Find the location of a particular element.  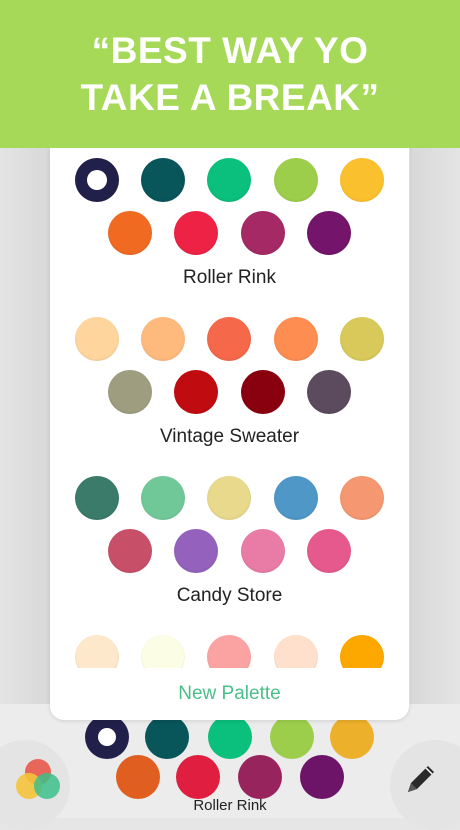

palette-name: Roller Rink is located at coordinates (229, 277).